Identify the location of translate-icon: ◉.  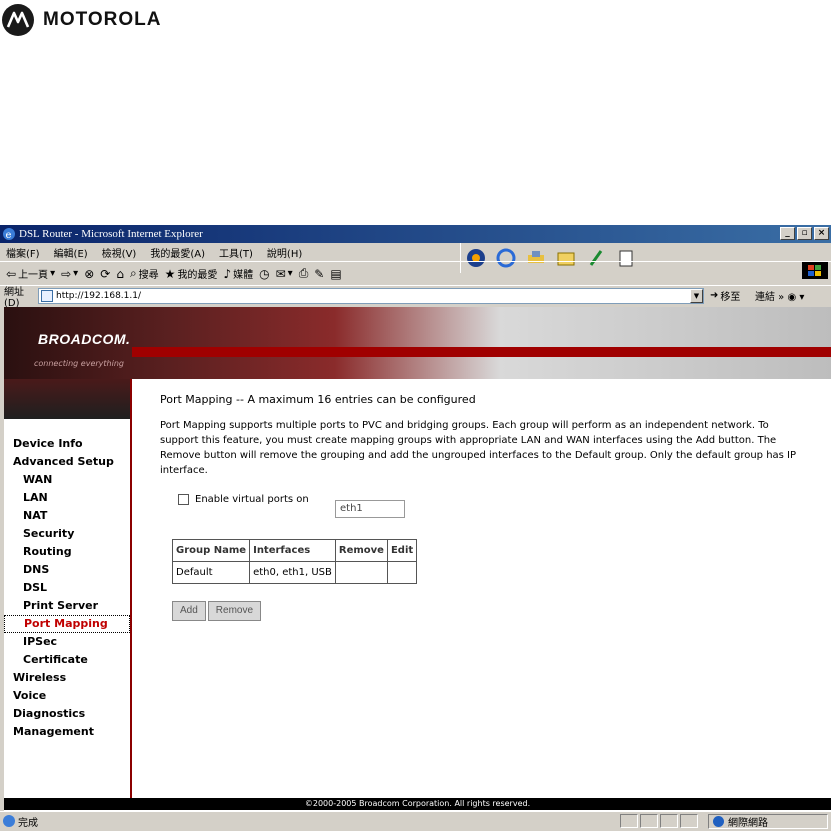
(792, 297).